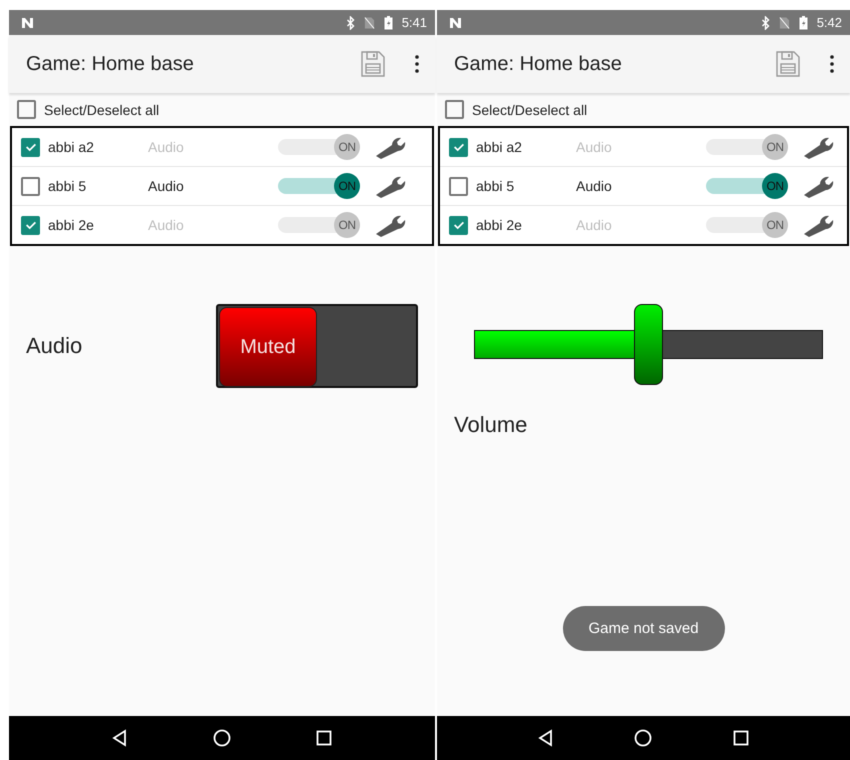  I want to click on control-label: Audio, so click(54, 346).